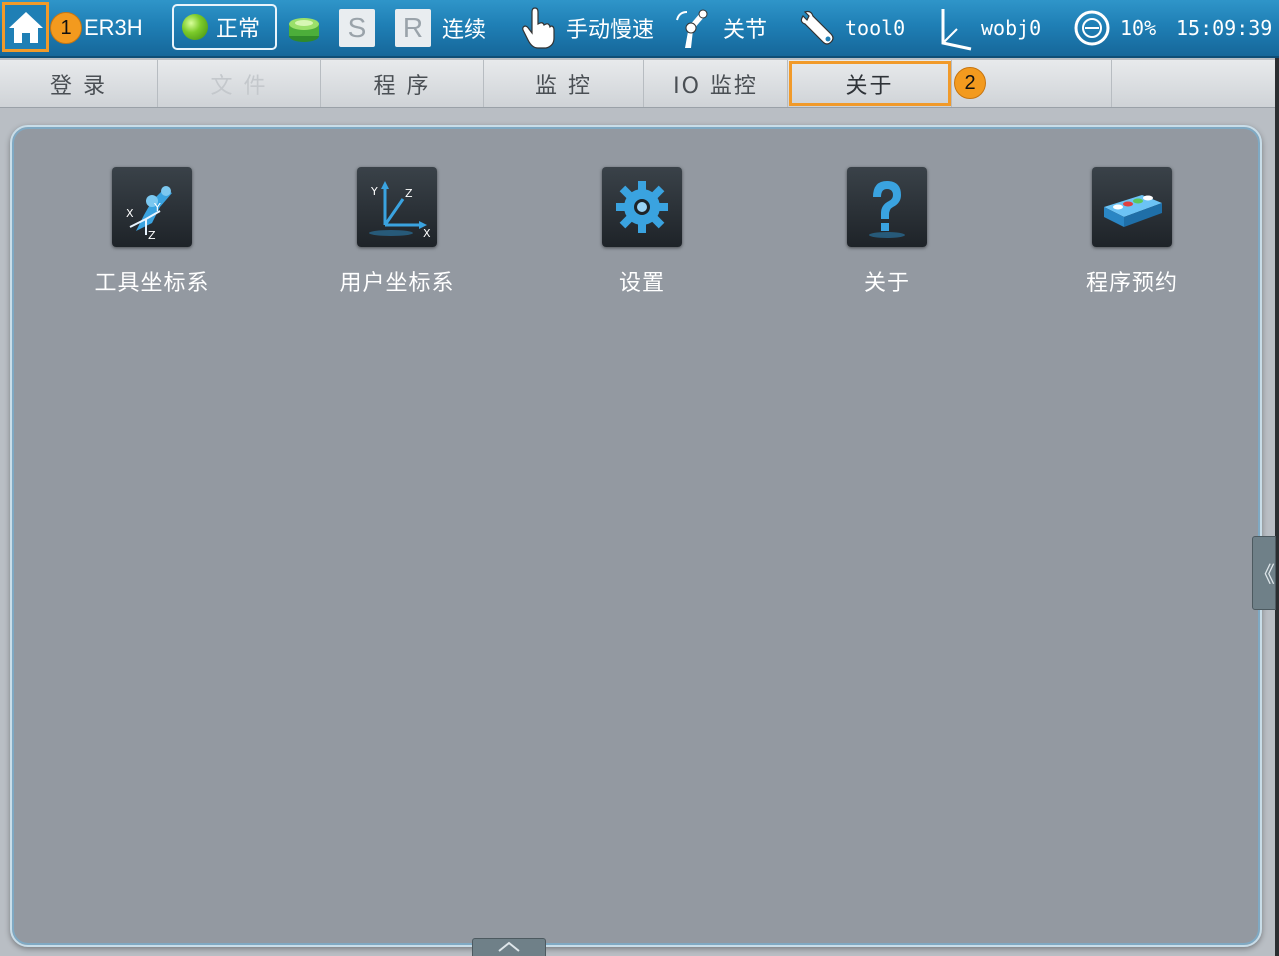 Image resolution: width=1279 pixels, height=956 pixels. I want to click on window-edge, so click(1277, 507).